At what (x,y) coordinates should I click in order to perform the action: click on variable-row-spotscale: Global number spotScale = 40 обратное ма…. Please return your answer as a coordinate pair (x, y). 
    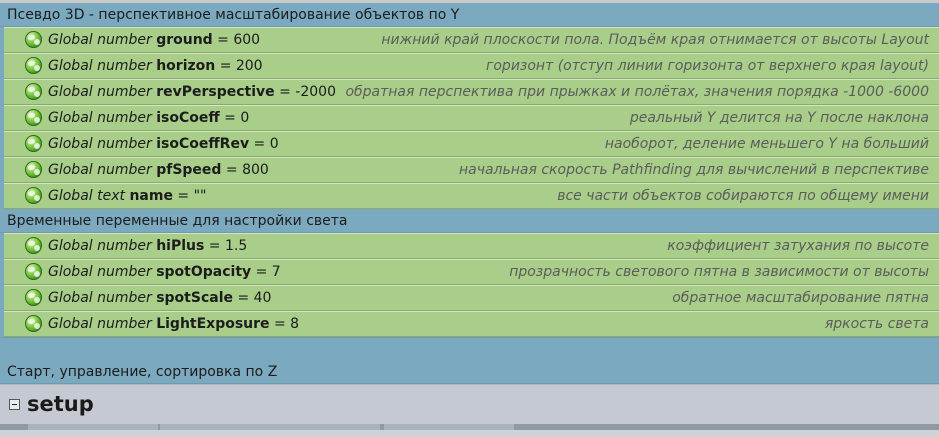
    Looking at the image, I should click on (471, 298).